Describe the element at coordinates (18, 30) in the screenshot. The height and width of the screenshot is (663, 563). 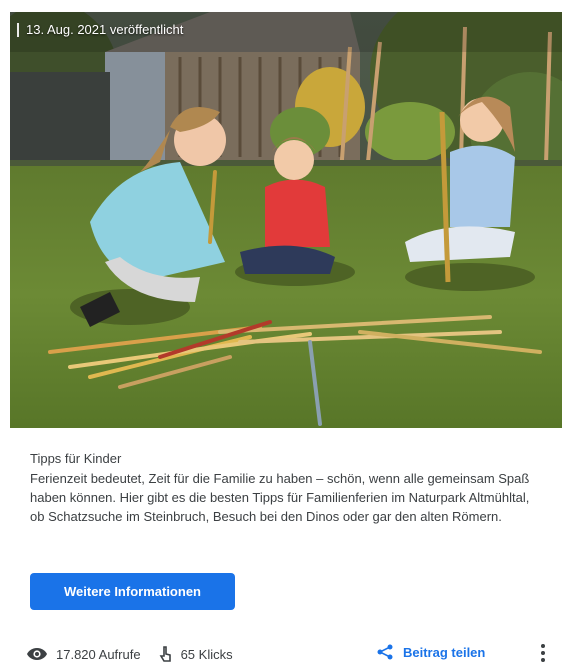
I see `date-marker` at that location.